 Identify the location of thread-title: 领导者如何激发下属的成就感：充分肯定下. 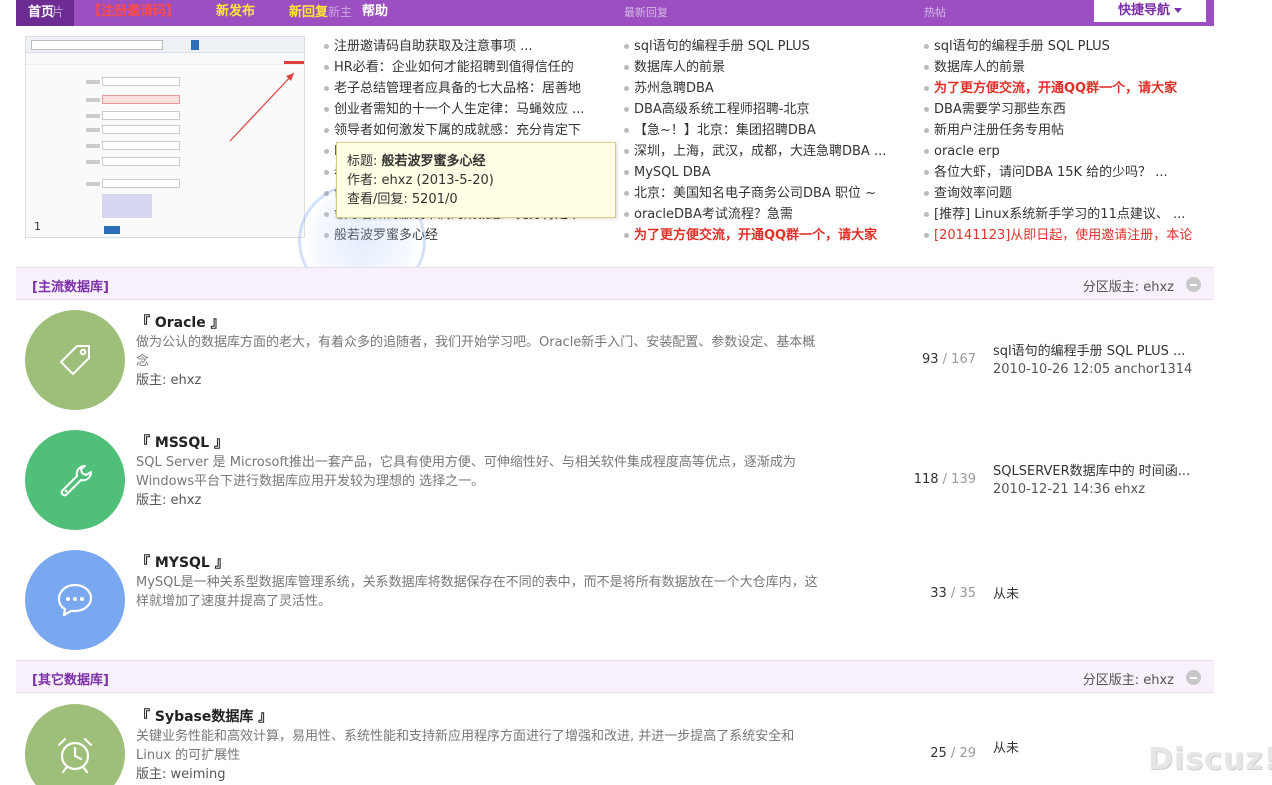
(458, 130).